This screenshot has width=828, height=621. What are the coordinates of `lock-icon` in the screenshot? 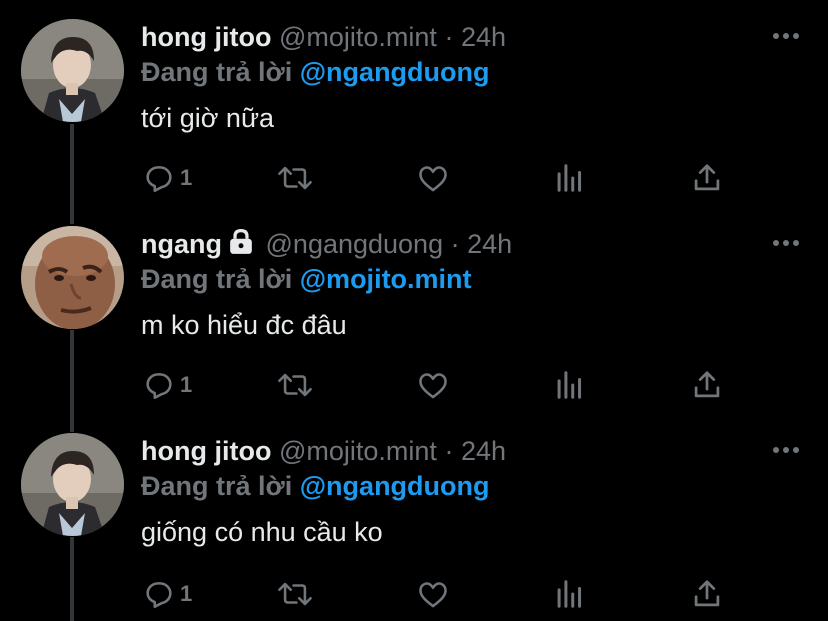 It's located at (241, 244).